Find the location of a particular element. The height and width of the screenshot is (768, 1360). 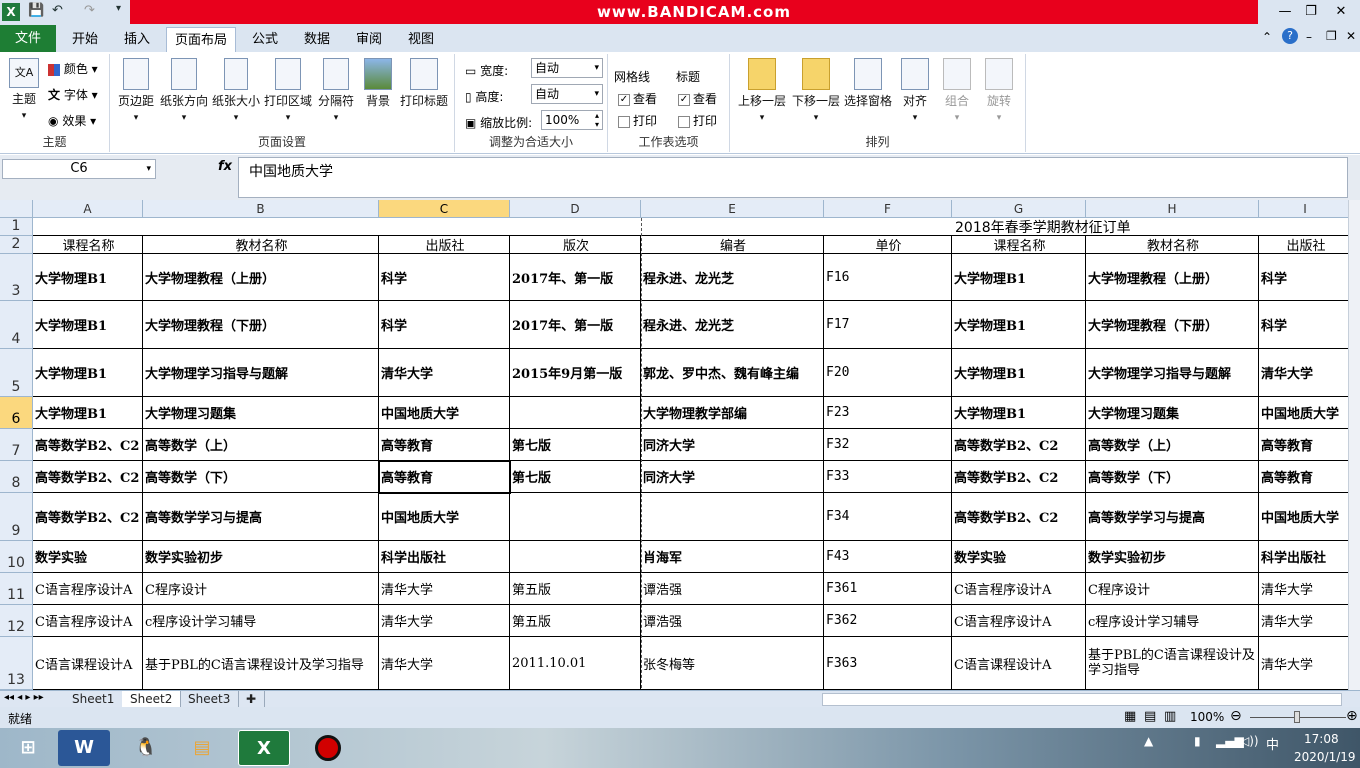

table-cell: 高等数学（下） is located at coordinates (1172, 477).